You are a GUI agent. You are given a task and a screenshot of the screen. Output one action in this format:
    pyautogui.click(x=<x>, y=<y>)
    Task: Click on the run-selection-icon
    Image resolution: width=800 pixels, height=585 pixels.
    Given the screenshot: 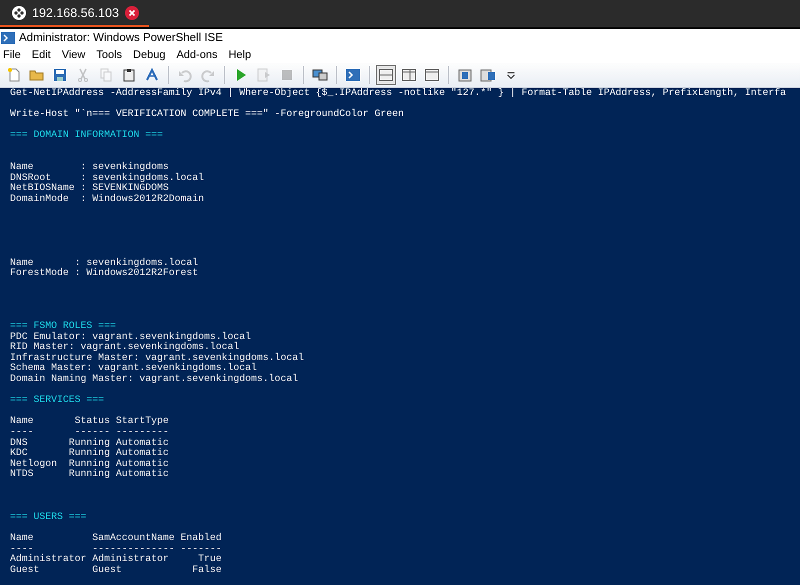 What is the action you would take?
    pyautogui.click(x=264, y=75)
    